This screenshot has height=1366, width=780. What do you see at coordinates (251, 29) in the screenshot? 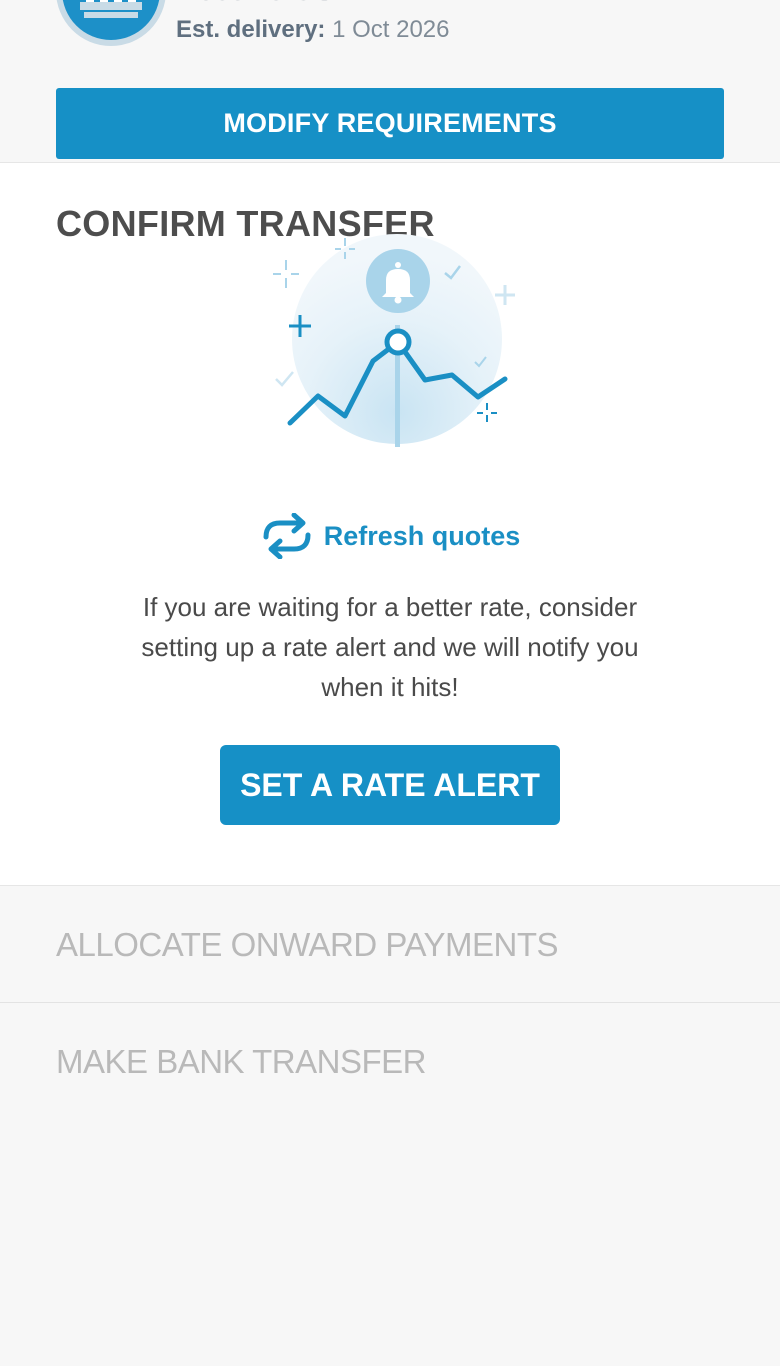
I see `est-delivery-label: Est. delivery:` at bounding box center [251, 29].